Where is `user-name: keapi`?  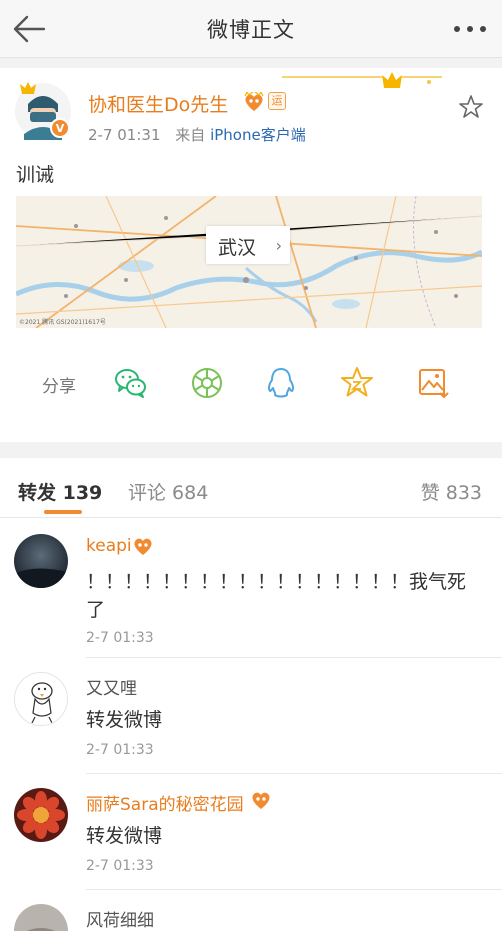
user-name: keapi is located at coordinates (109, 546).